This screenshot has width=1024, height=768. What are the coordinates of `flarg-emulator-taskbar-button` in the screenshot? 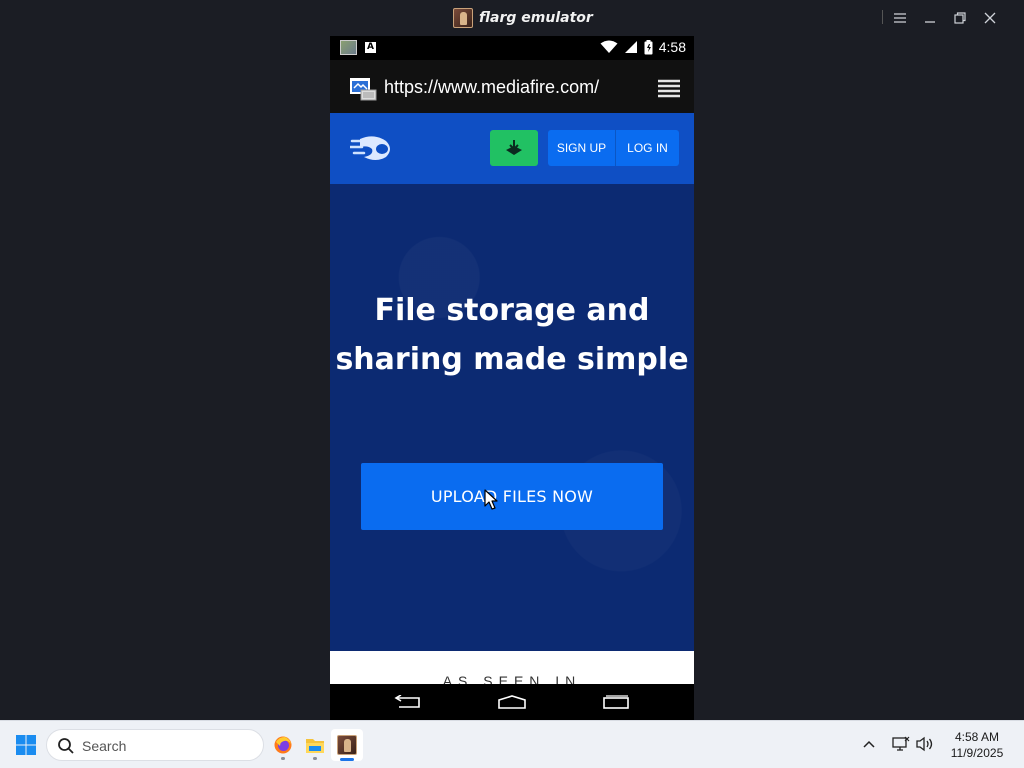 It's located at (347, 745).